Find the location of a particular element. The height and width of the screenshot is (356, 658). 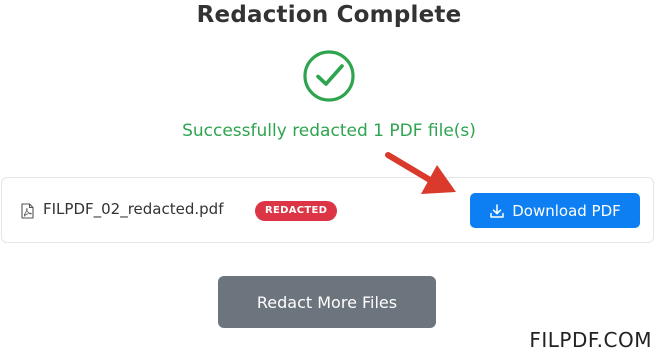

download-pdf-button: Download PDF is located at coordinates (555, 210).